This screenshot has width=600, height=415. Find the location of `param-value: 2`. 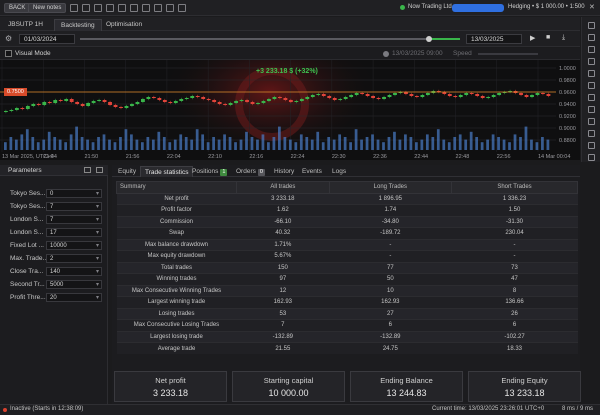

param-value: 2 is located at coordinates (74, 258).